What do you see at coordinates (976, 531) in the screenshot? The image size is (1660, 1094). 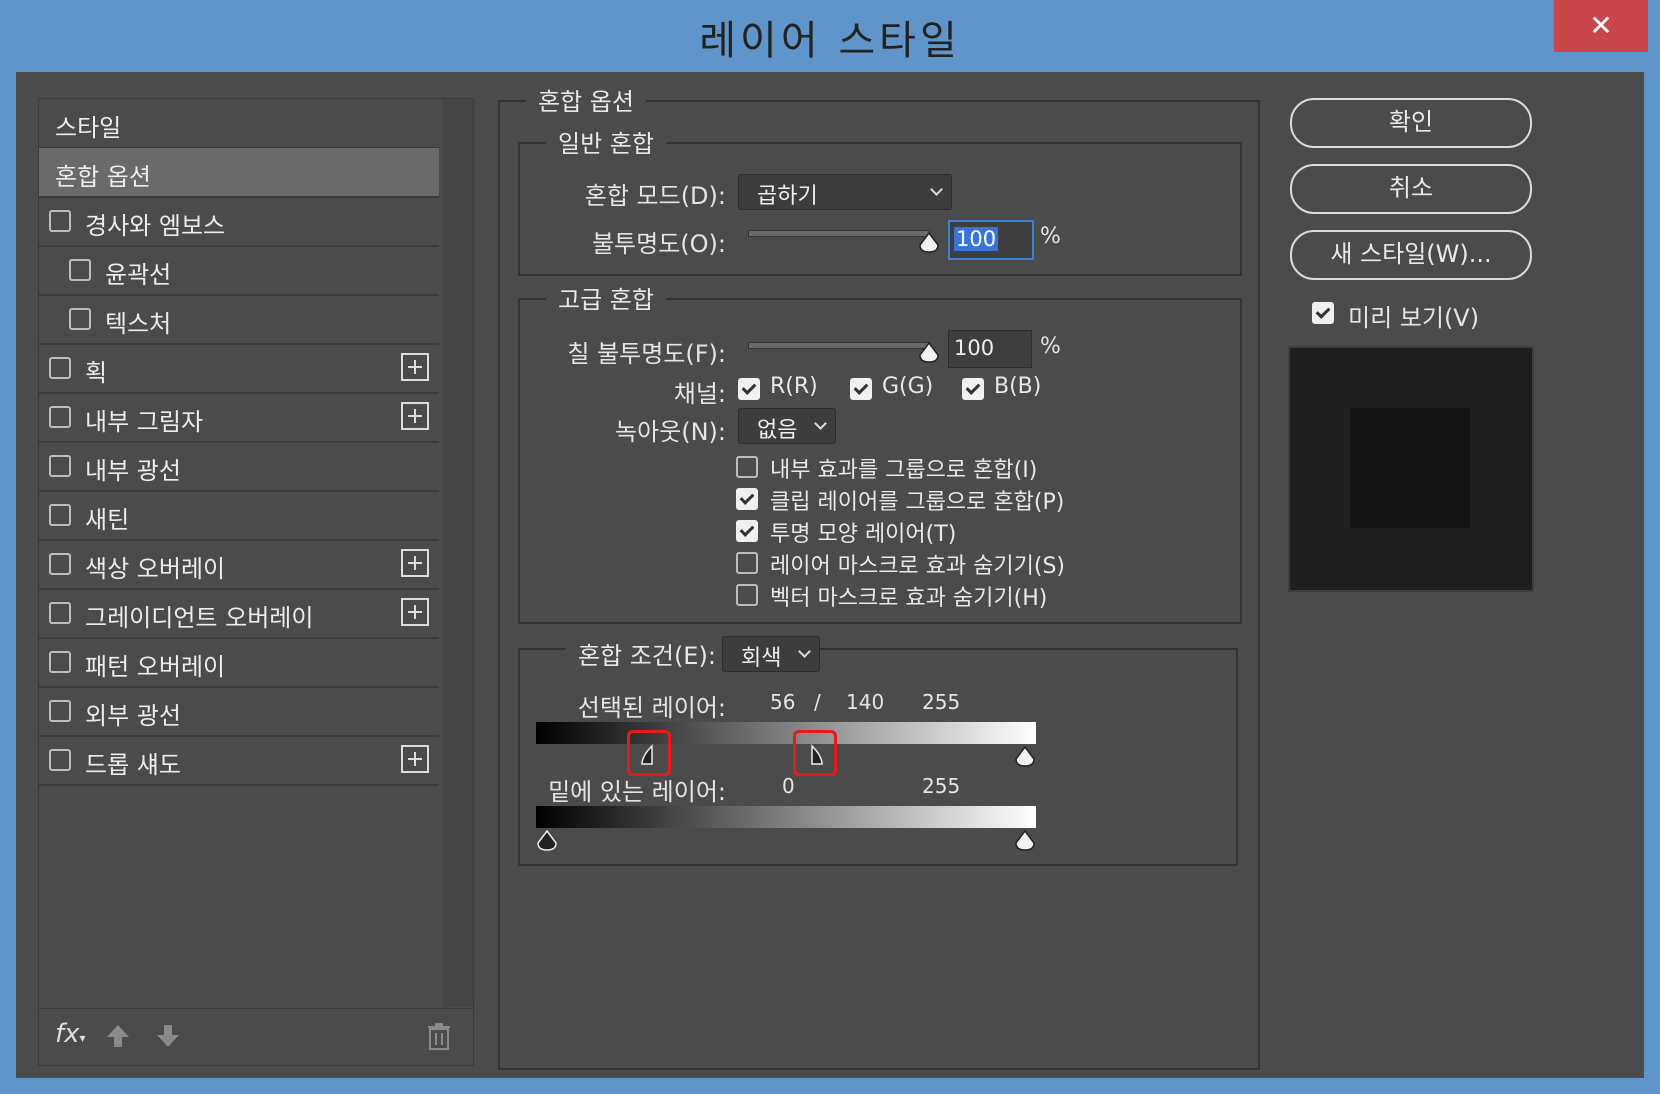 I see `advanced-option: 투명 모양 레이어(T)` at bounding box center [976, 531].